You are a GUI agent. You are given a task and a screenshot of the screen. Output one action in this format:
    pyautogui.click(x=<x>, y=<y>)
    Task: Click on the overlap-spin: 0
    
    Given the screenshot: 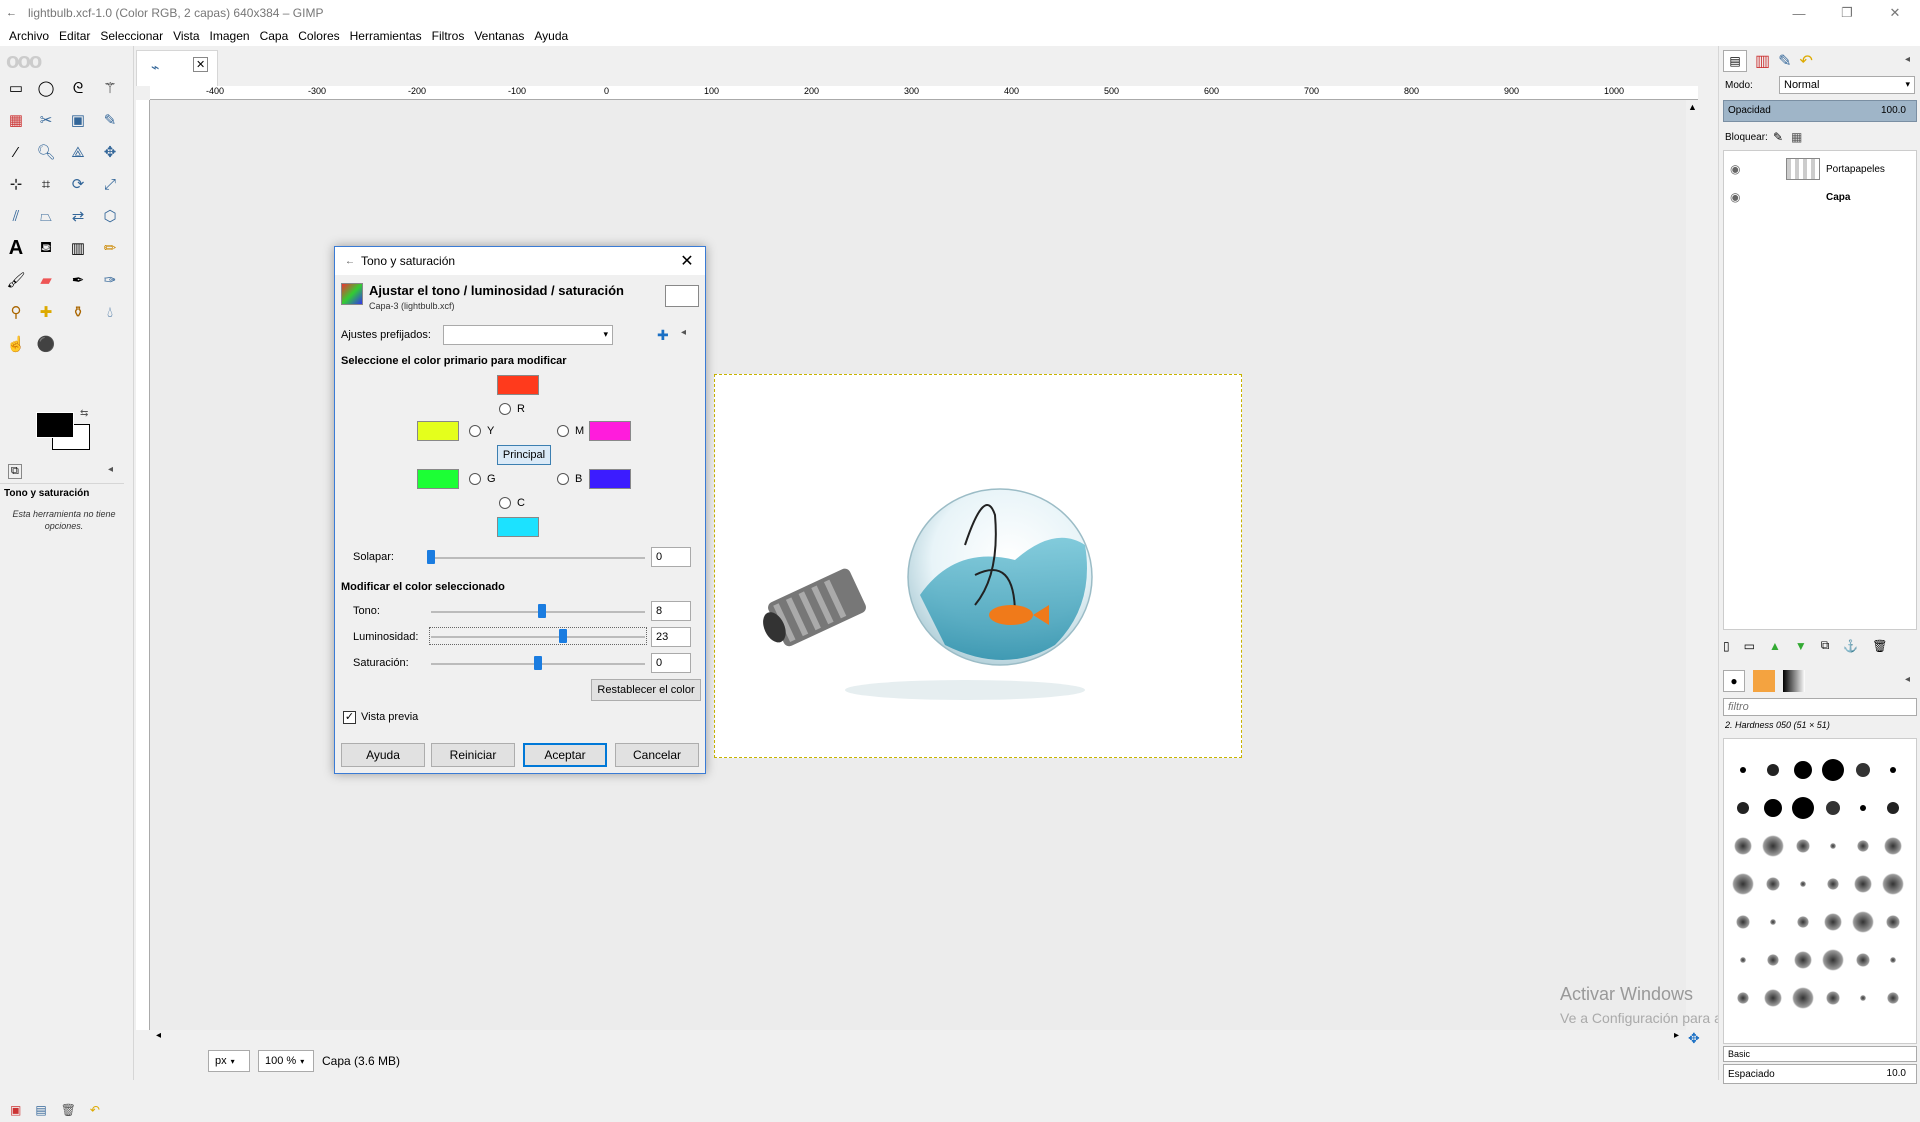 What is the action you would take?
    pyautogui.click(x=671, y=557)
    